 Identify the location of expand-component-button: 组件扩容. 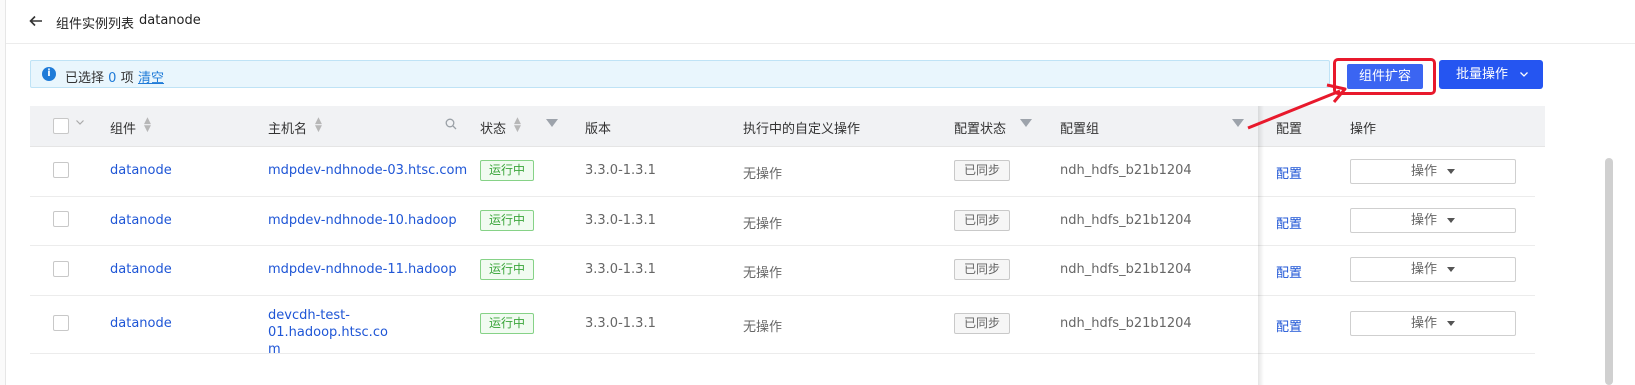
(1385, 76).